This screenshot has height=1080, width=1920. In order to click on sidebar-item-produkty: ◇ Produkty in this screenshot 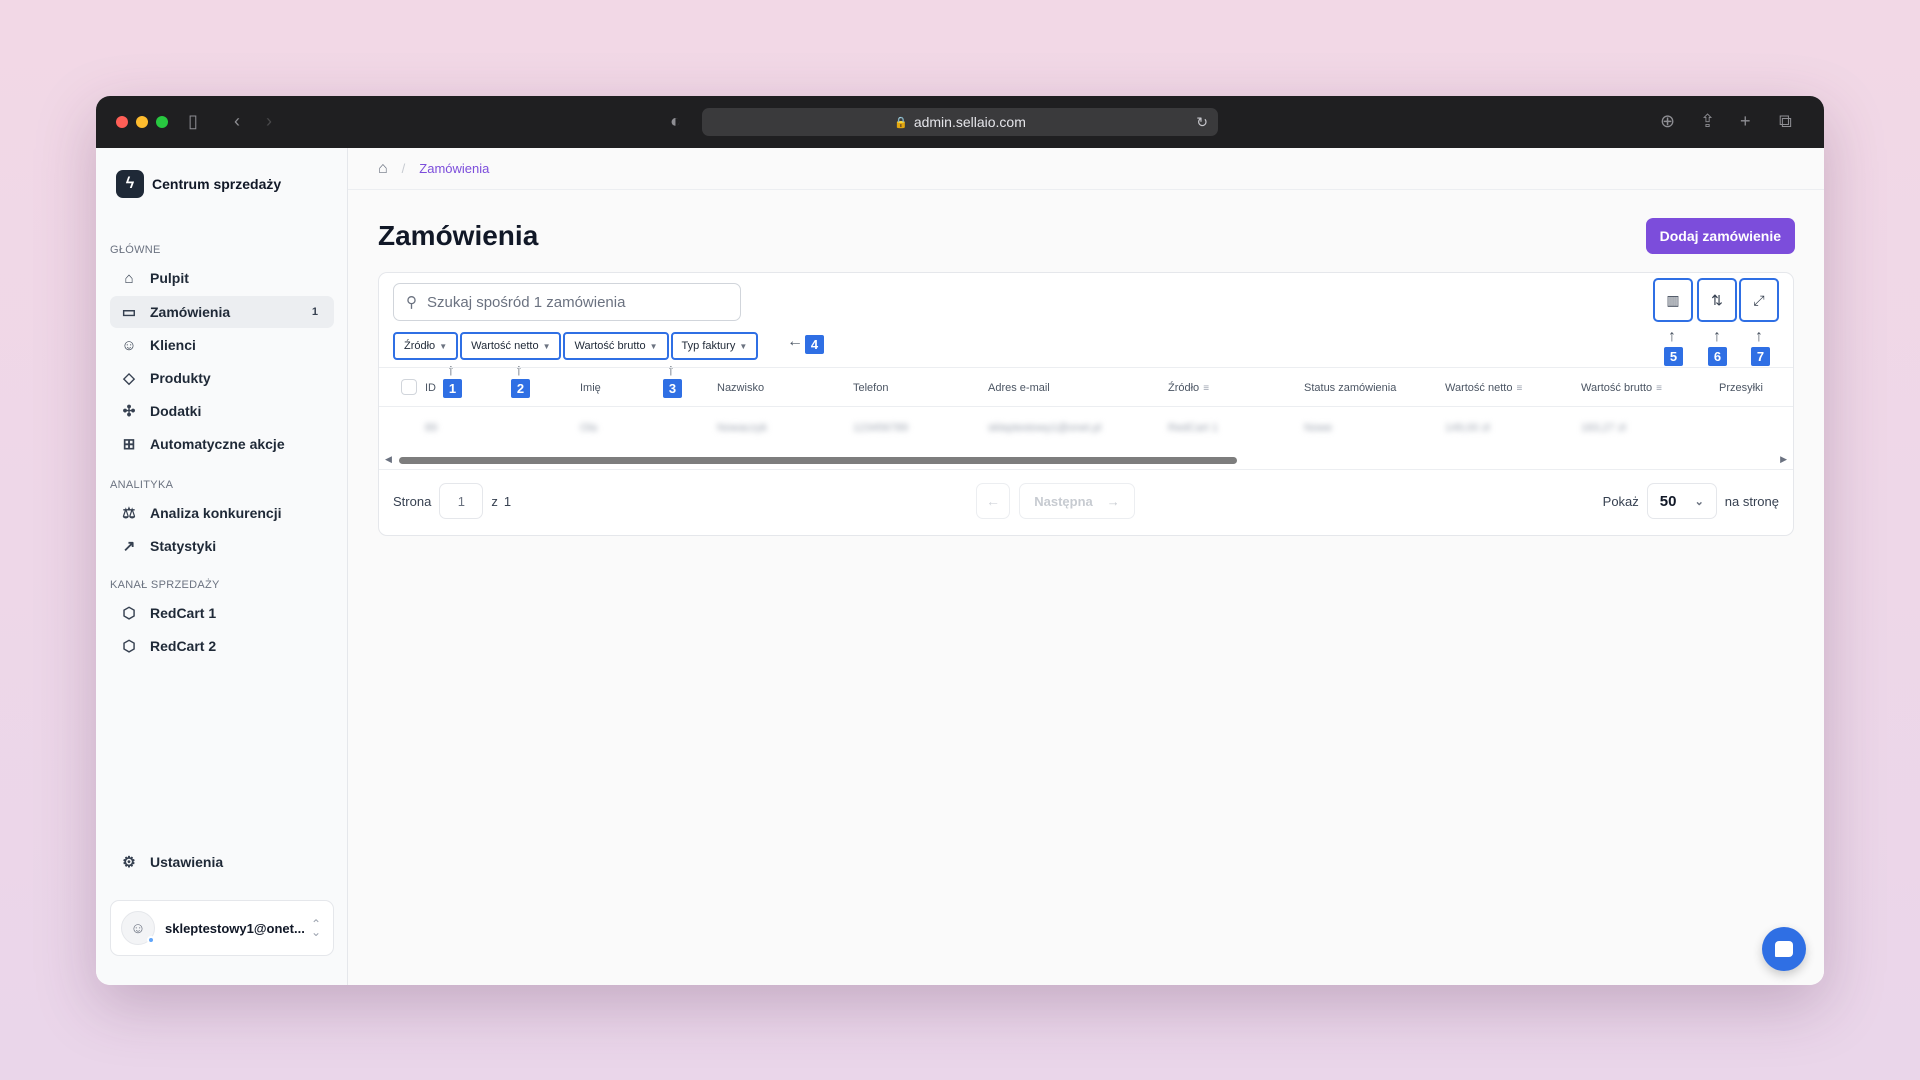, I will do `click(222, 378)`.